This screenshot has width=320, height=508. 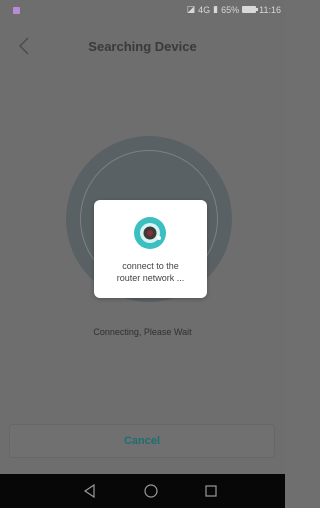 What do you see at coordinates (230, 9) in the screenshot?
I see `battery-percent: 65%` at bounding box center [230, 9].